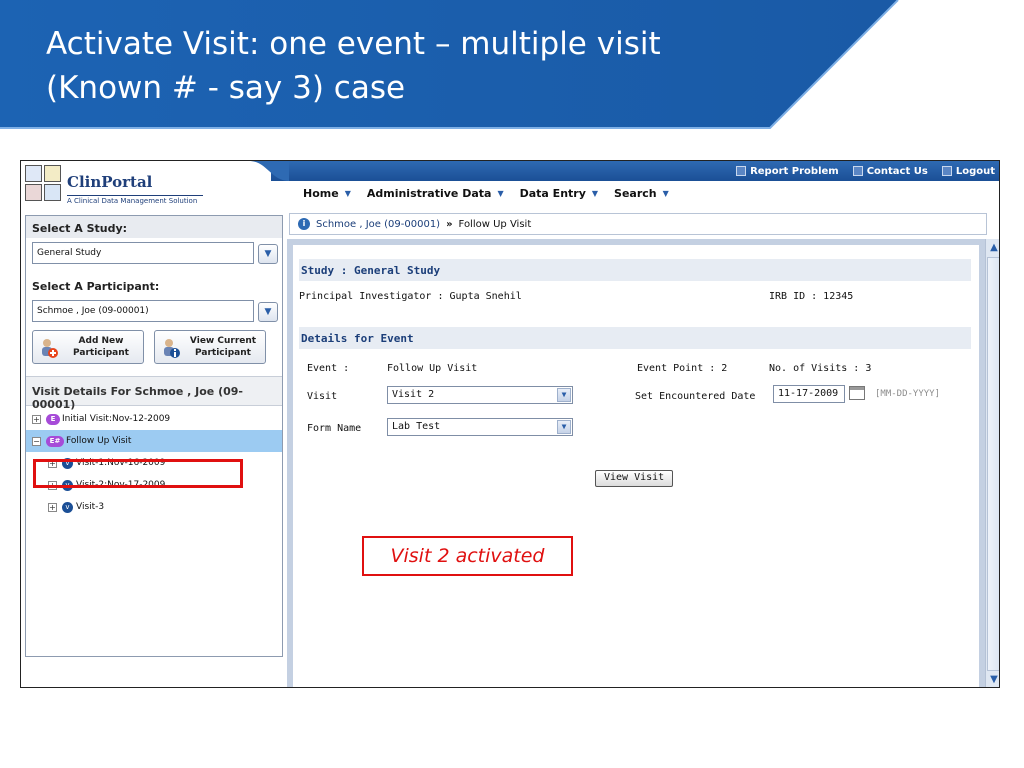 Image resolution: width=1024 pixels, height=768 pixels. Describe the element at coordinates (33, 173) in the screenshot. I see `person-icon` at that location.